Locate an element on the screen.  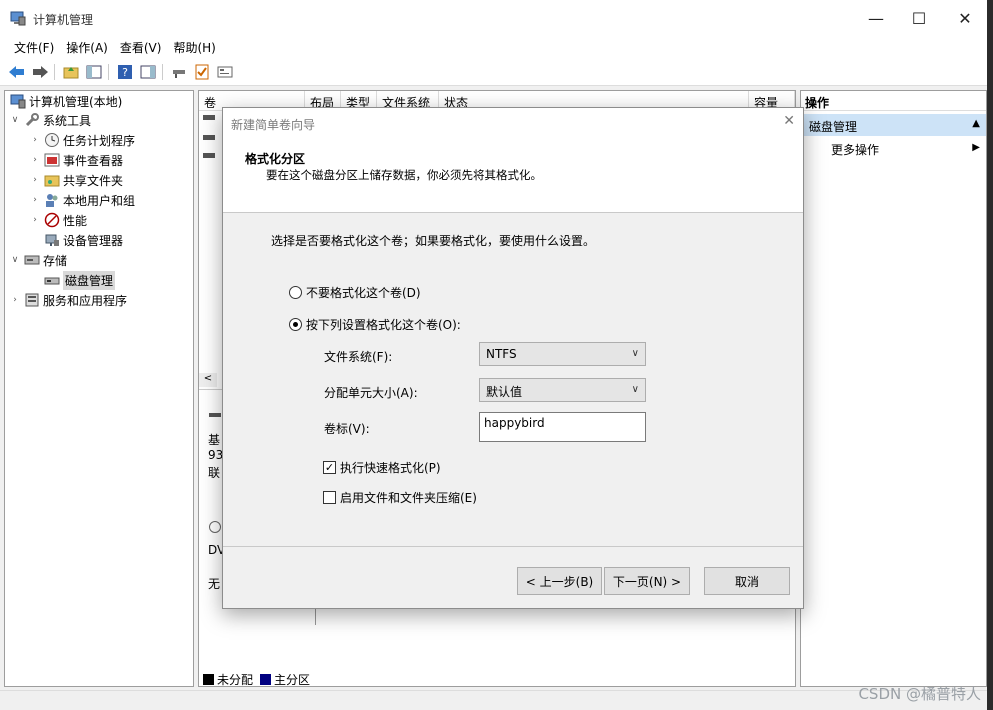
action-pane-icon is located at coordinates (148, 72).